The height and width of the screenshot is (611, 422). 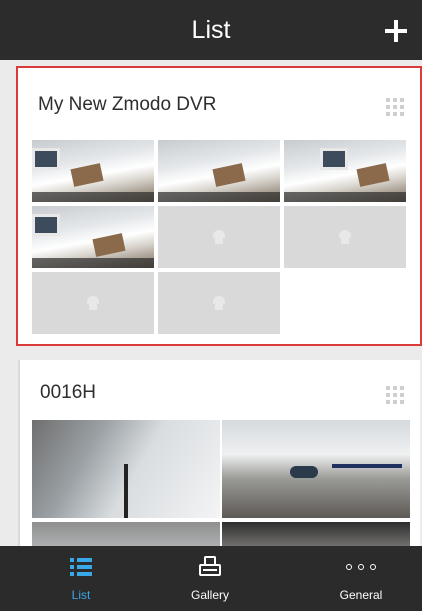 I want to click on page-title: List, so click(x=211, y=30).